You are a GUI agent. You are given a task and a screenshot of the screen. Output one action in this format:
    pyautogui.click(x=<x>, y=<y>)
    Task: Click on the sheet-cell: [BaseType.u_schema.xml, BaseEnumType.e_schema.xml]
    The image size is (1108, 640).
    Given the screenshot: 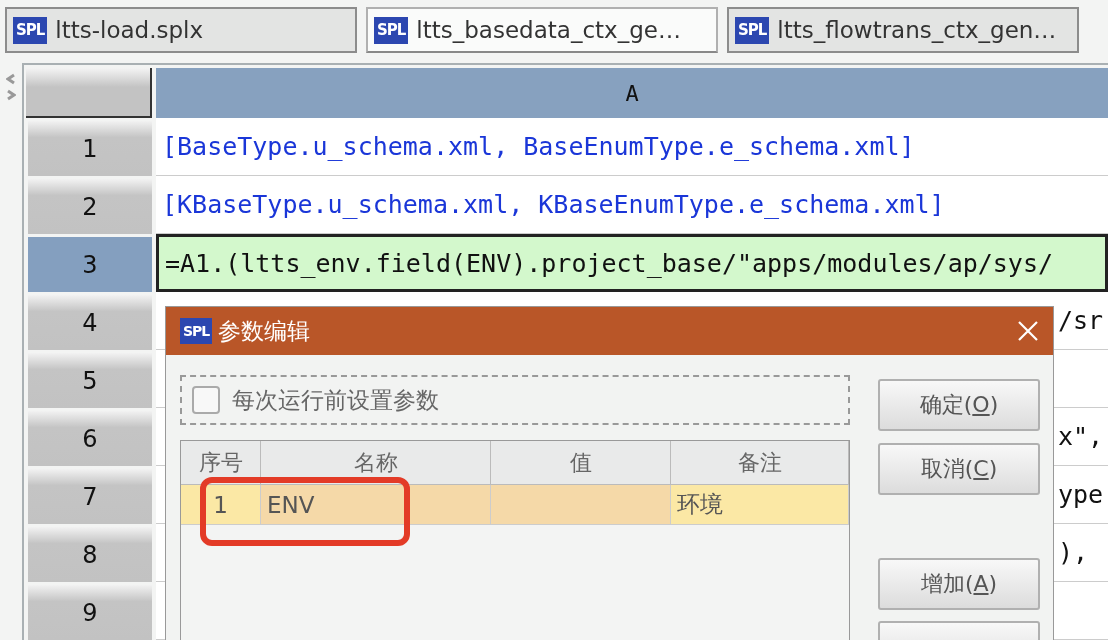 What is the action you would take?
    pyautogui.click(x=632, y=147)
    